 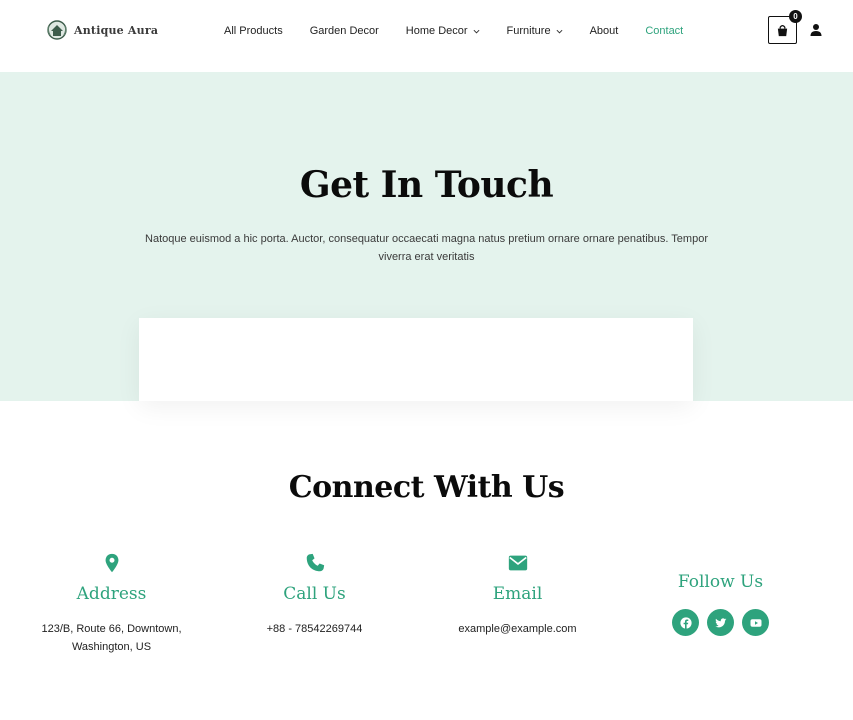 What do you see at coordinates (517, 629) in the screenshot?
I see `email-address: example@example.com` at bounding box center [517, 629].